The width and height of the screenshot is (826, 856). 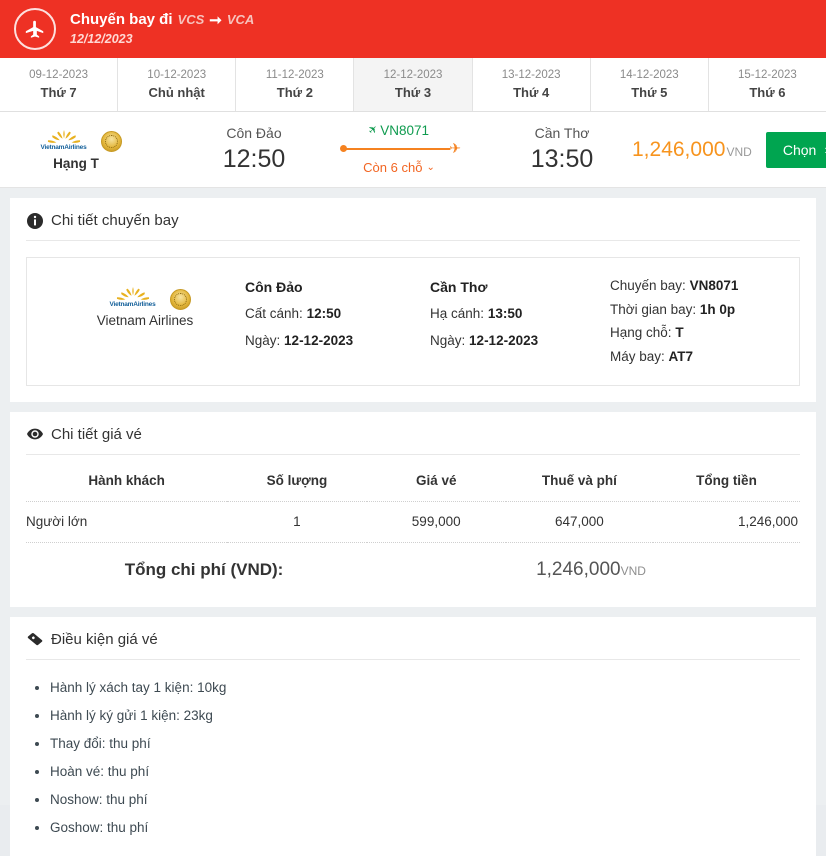 I want to click on summary-airline-block: VietnamAirlines Hạng T, so click(x=76, y=150).